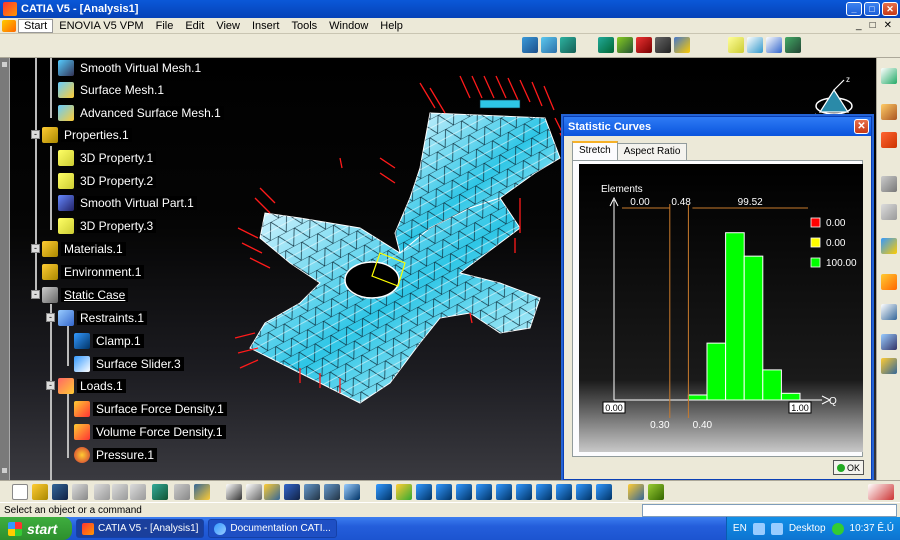  I want to click on sensor-icon, so click(889, 342).